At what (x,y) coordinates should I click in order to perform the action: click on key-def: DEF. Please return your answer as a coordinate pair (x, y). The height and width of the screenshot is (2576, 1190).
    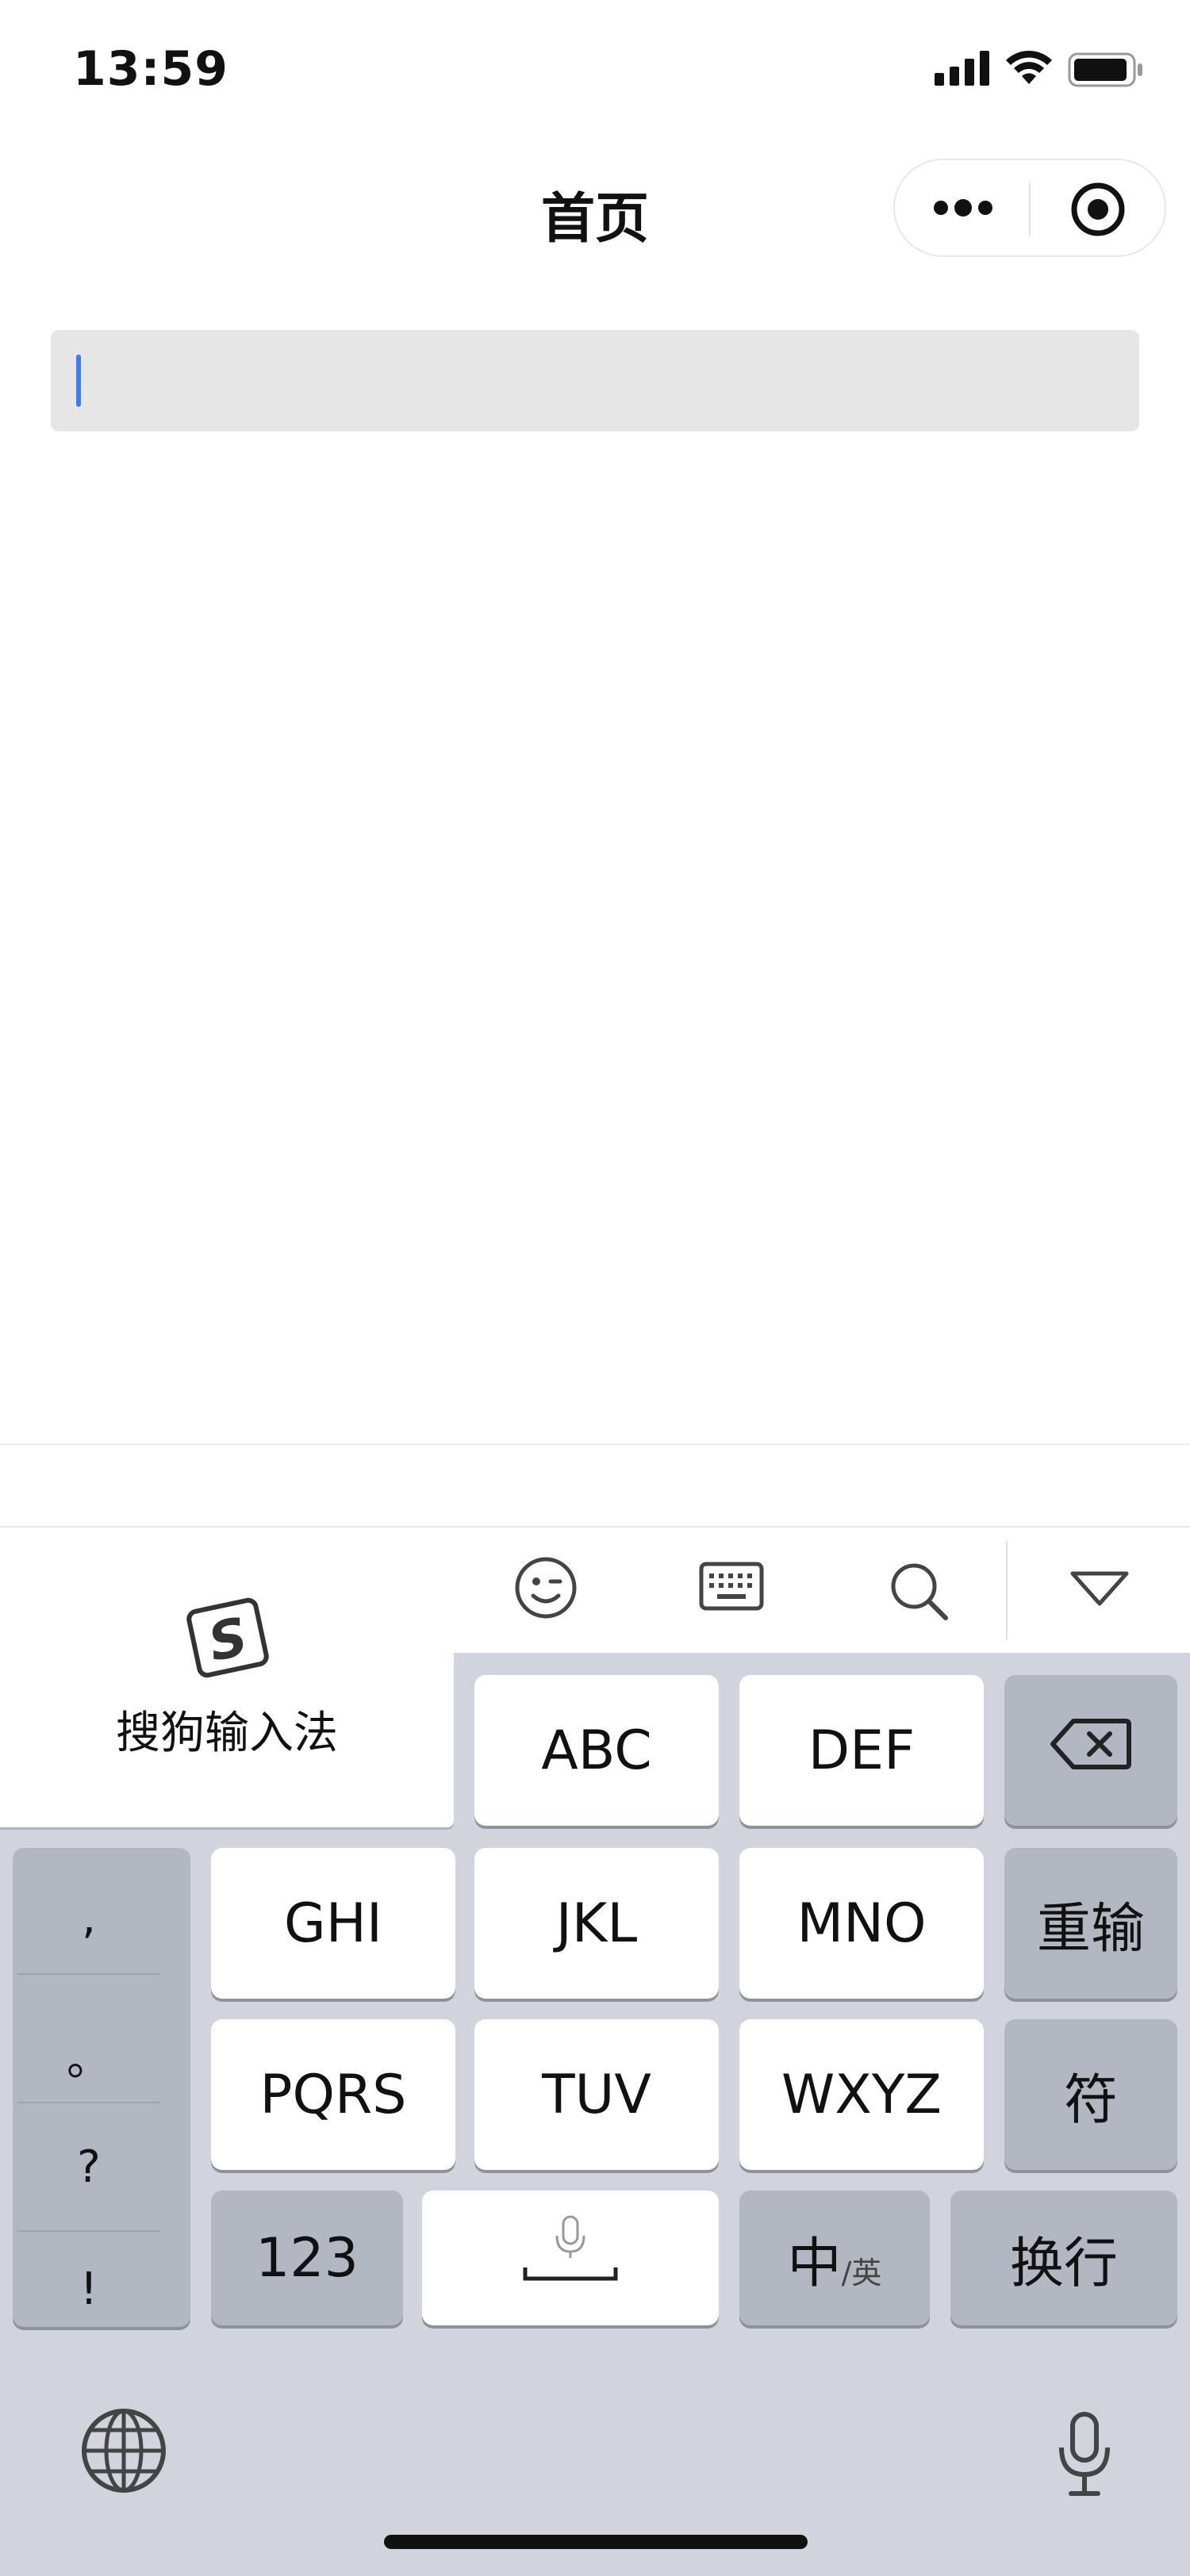
    Looking at the image, I should click on (861, 1750).